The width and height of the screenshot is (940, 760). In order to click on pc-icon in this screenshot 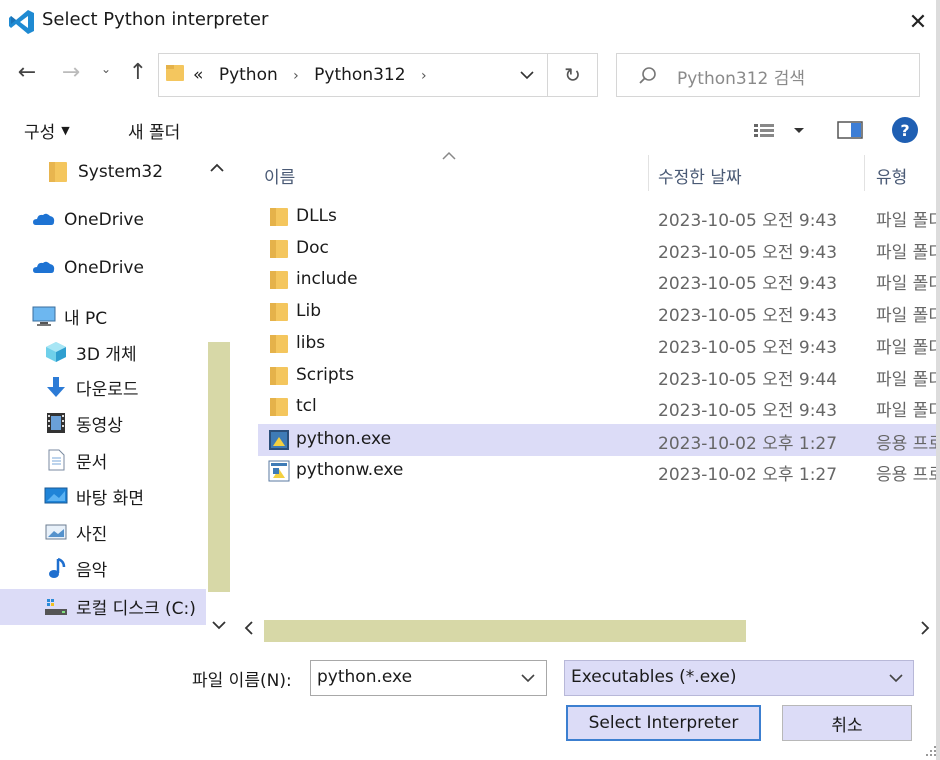, I will do `click(44, 316)`.